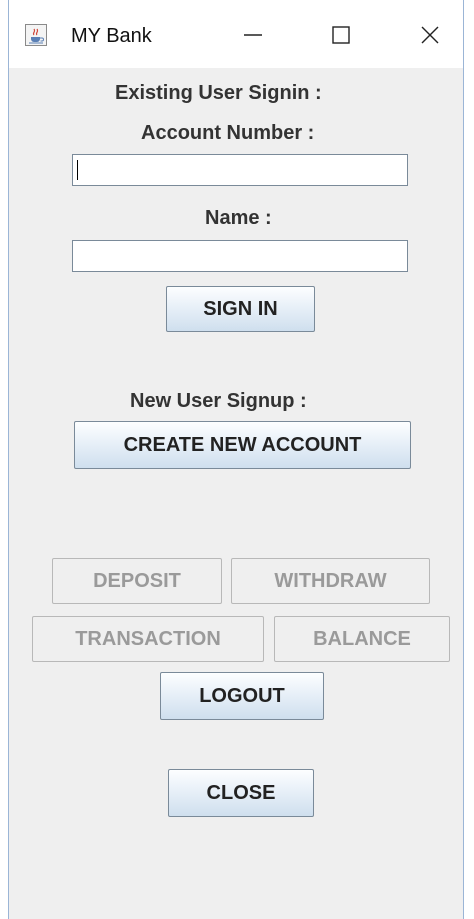 The width and height of the screenshot is (474, 919). I want to click on close-icon, so click(430, 35).